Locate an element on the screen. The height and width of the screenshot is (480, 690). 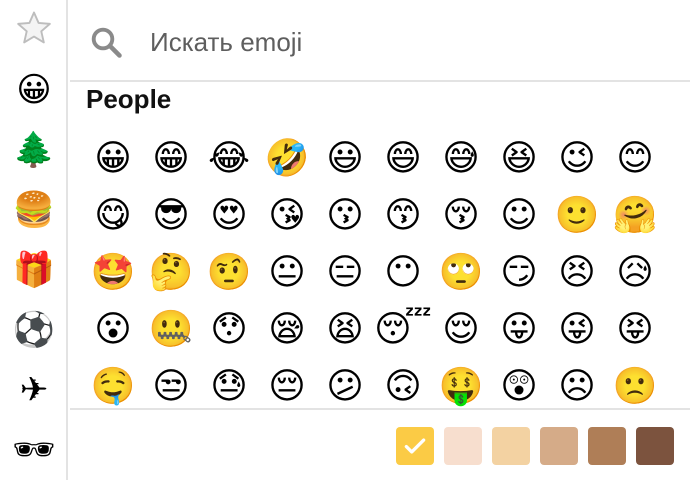
emoji-cell: ☺ is located at coordinates (519, 215).